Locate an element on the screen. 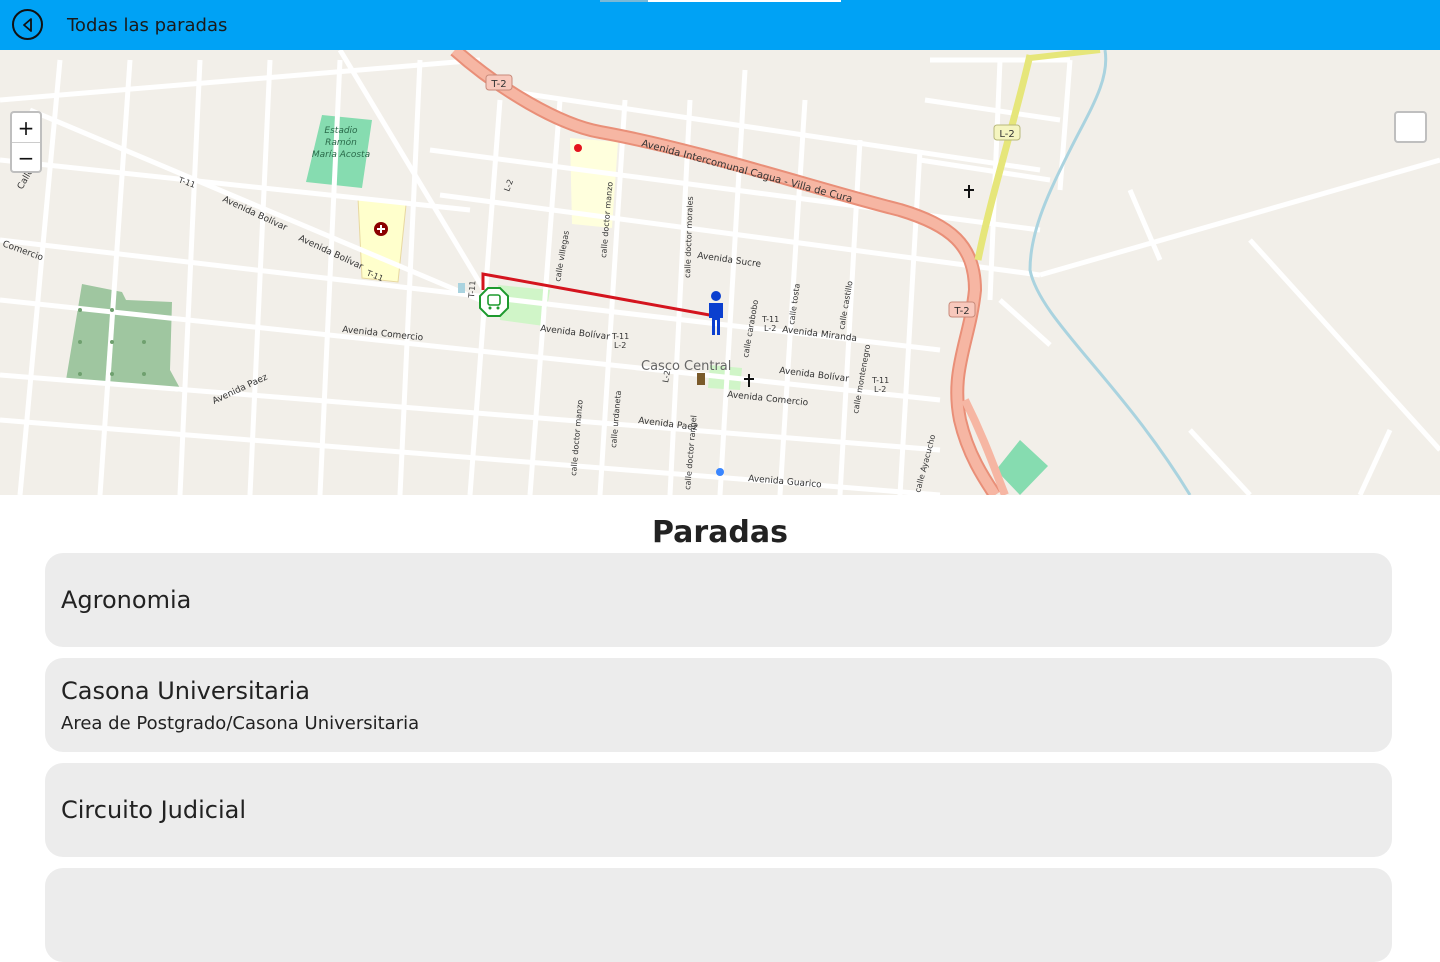  road-shield-t2-top: T-2 is located at coordinates (499, 82).